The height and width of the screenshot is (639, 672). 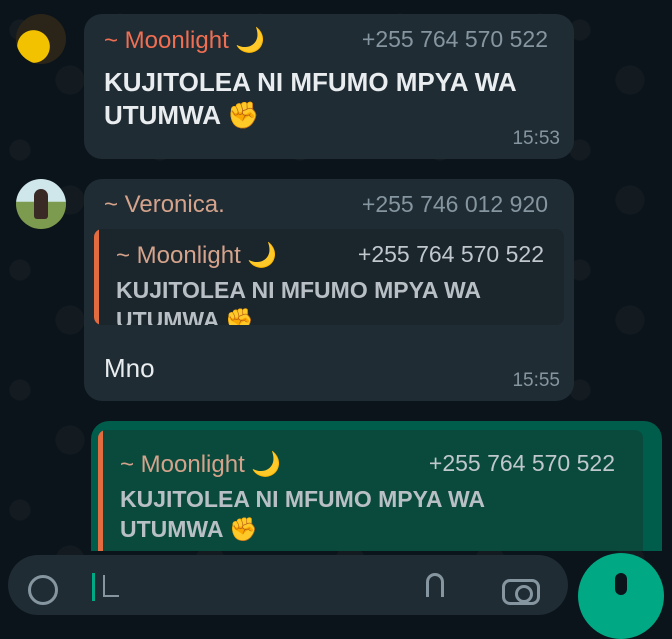 I want to click on message-time: 15:55, so click(x=536, y=380).